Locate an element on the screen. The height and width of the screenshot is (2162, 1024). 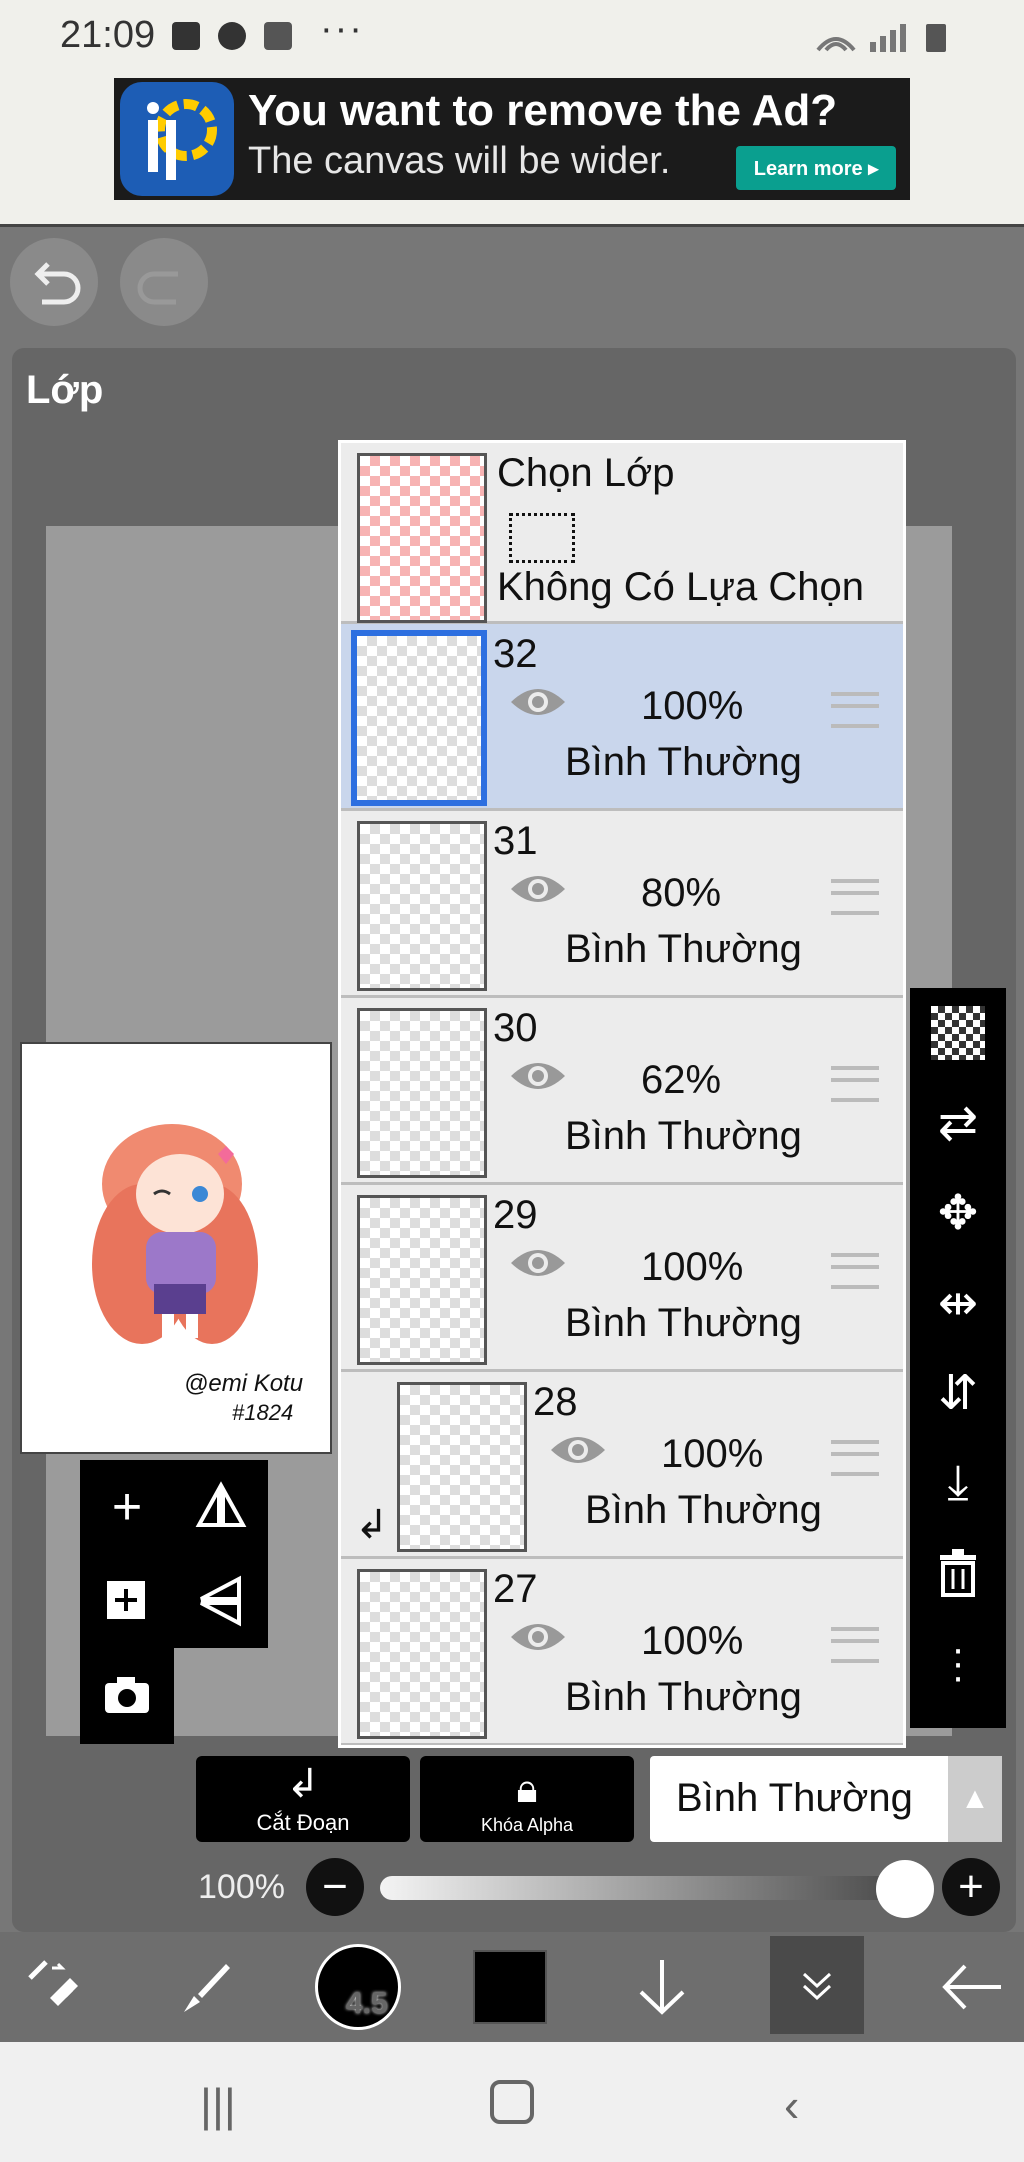
duplicate-layer-button is located at coordinates (127, 1601).